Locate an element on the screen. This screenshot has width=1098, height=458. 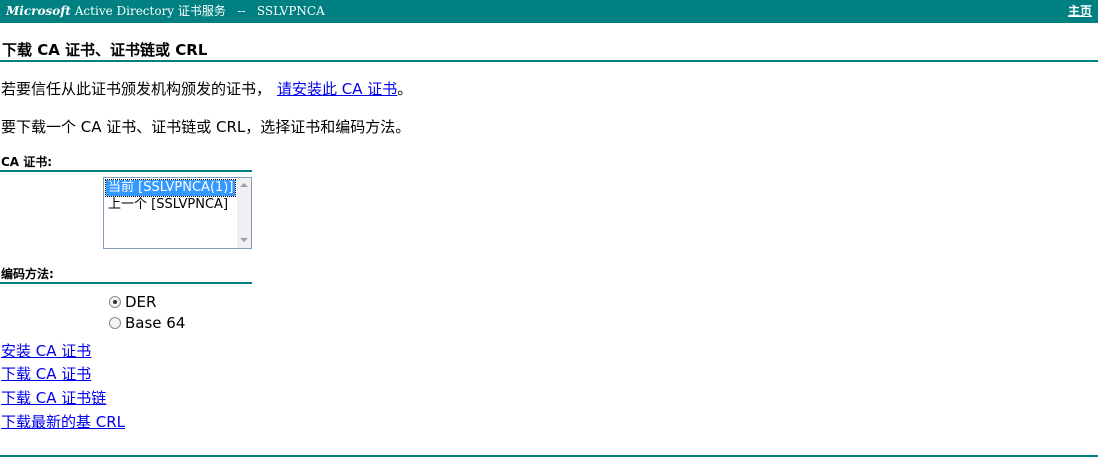
intro-text: 若要信任从此证书颁发机构颁发的证书， is located at coordinates (136, 89).